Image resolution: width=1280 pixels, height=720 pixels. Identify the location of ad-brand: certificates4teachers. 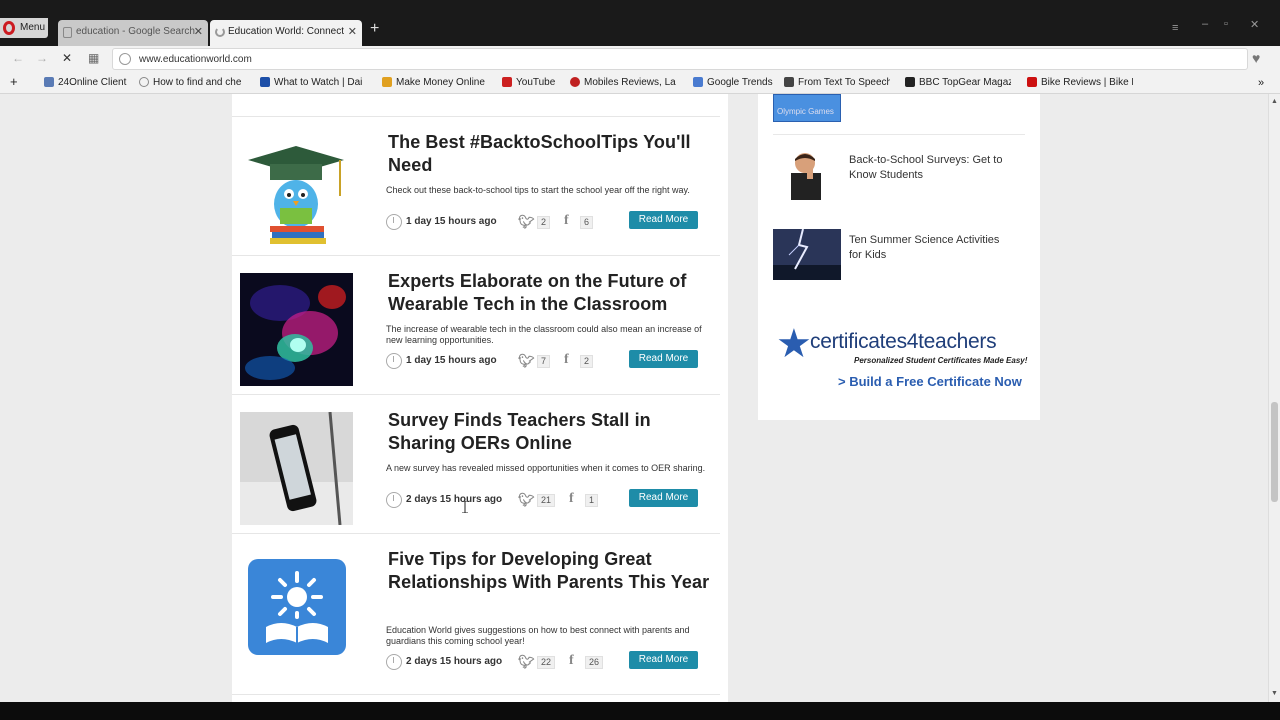
(903, 341).